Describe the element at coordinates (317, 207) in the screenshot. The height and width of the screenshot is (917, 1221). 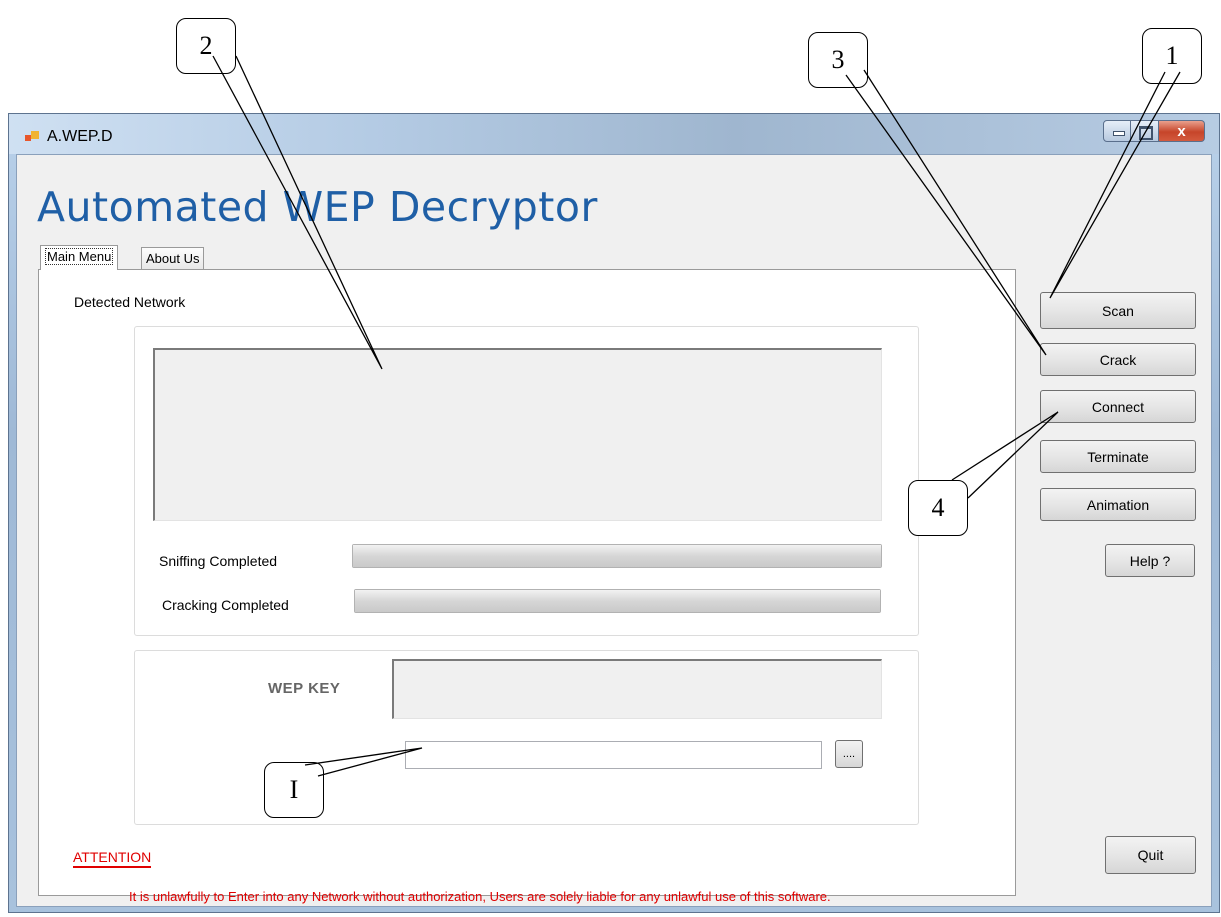
I see `app-heading: Automated WEP Decryptor` at that location.